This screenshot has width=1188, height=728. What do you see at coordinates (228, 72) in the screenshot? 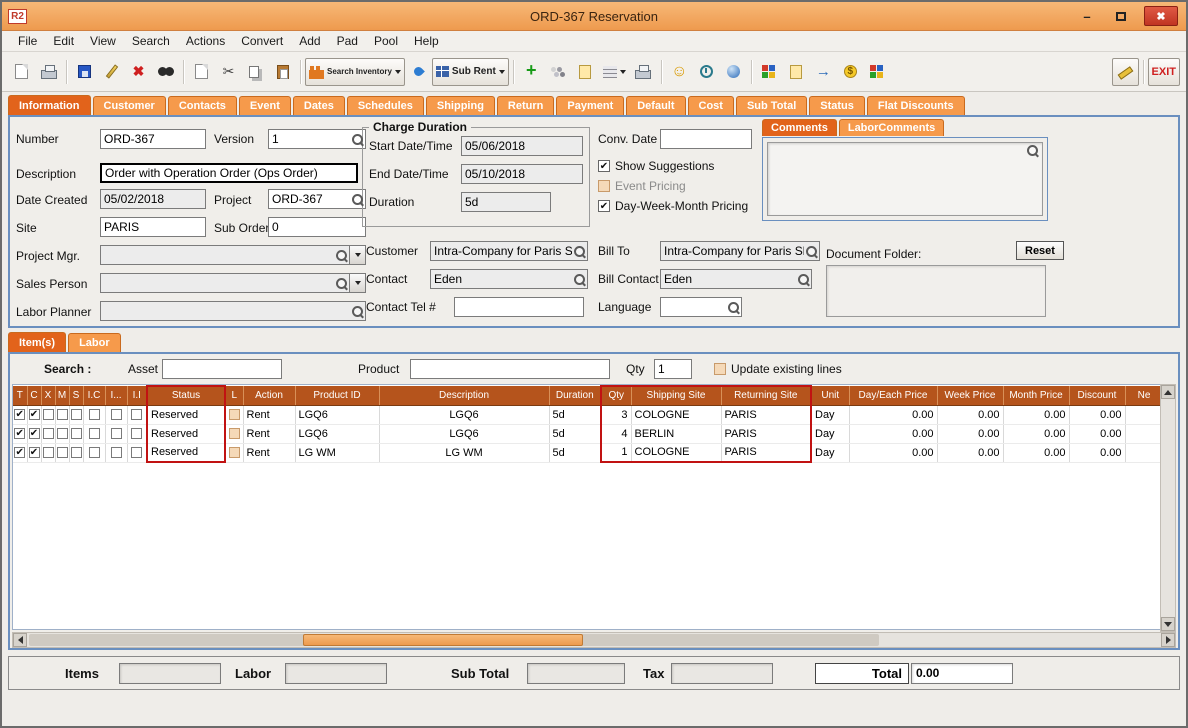
I see `cut-button` at bounding box center [228, 72].